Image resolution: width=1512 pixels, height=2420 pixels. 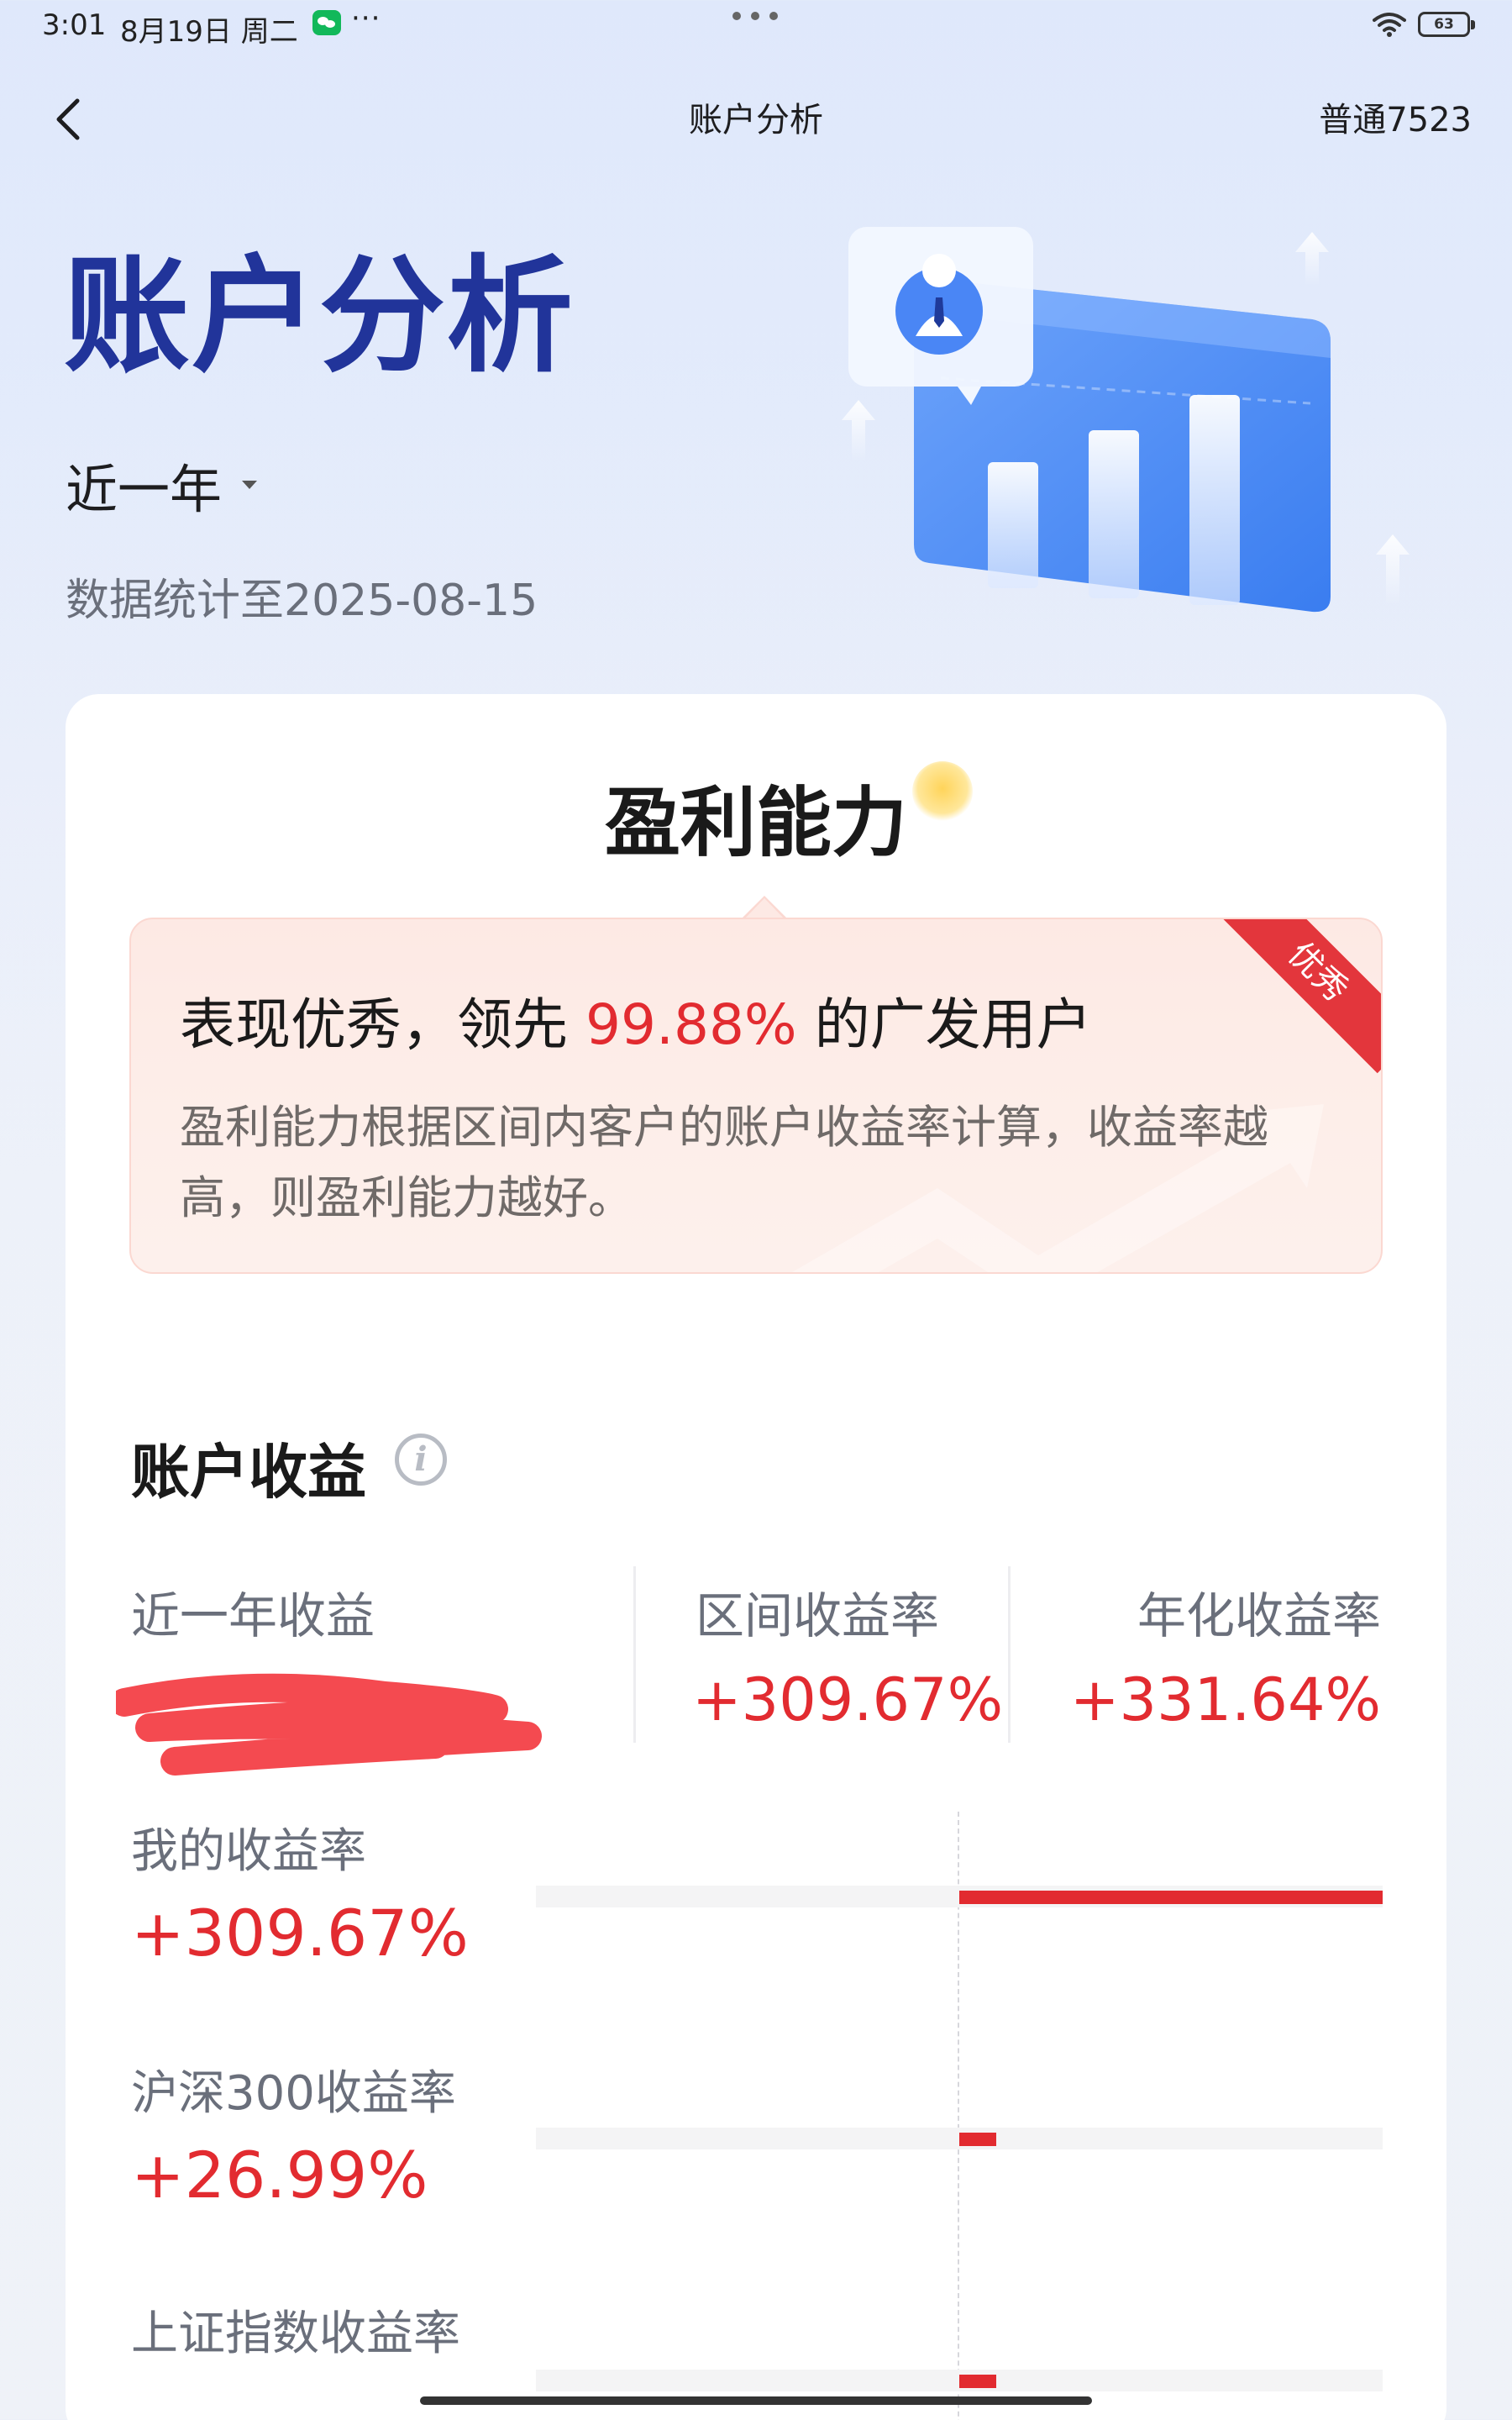 What do you see at coordinates (756, 2400) in the screenshot?
I see `home-indicator` at bounding box center [756, 2400].